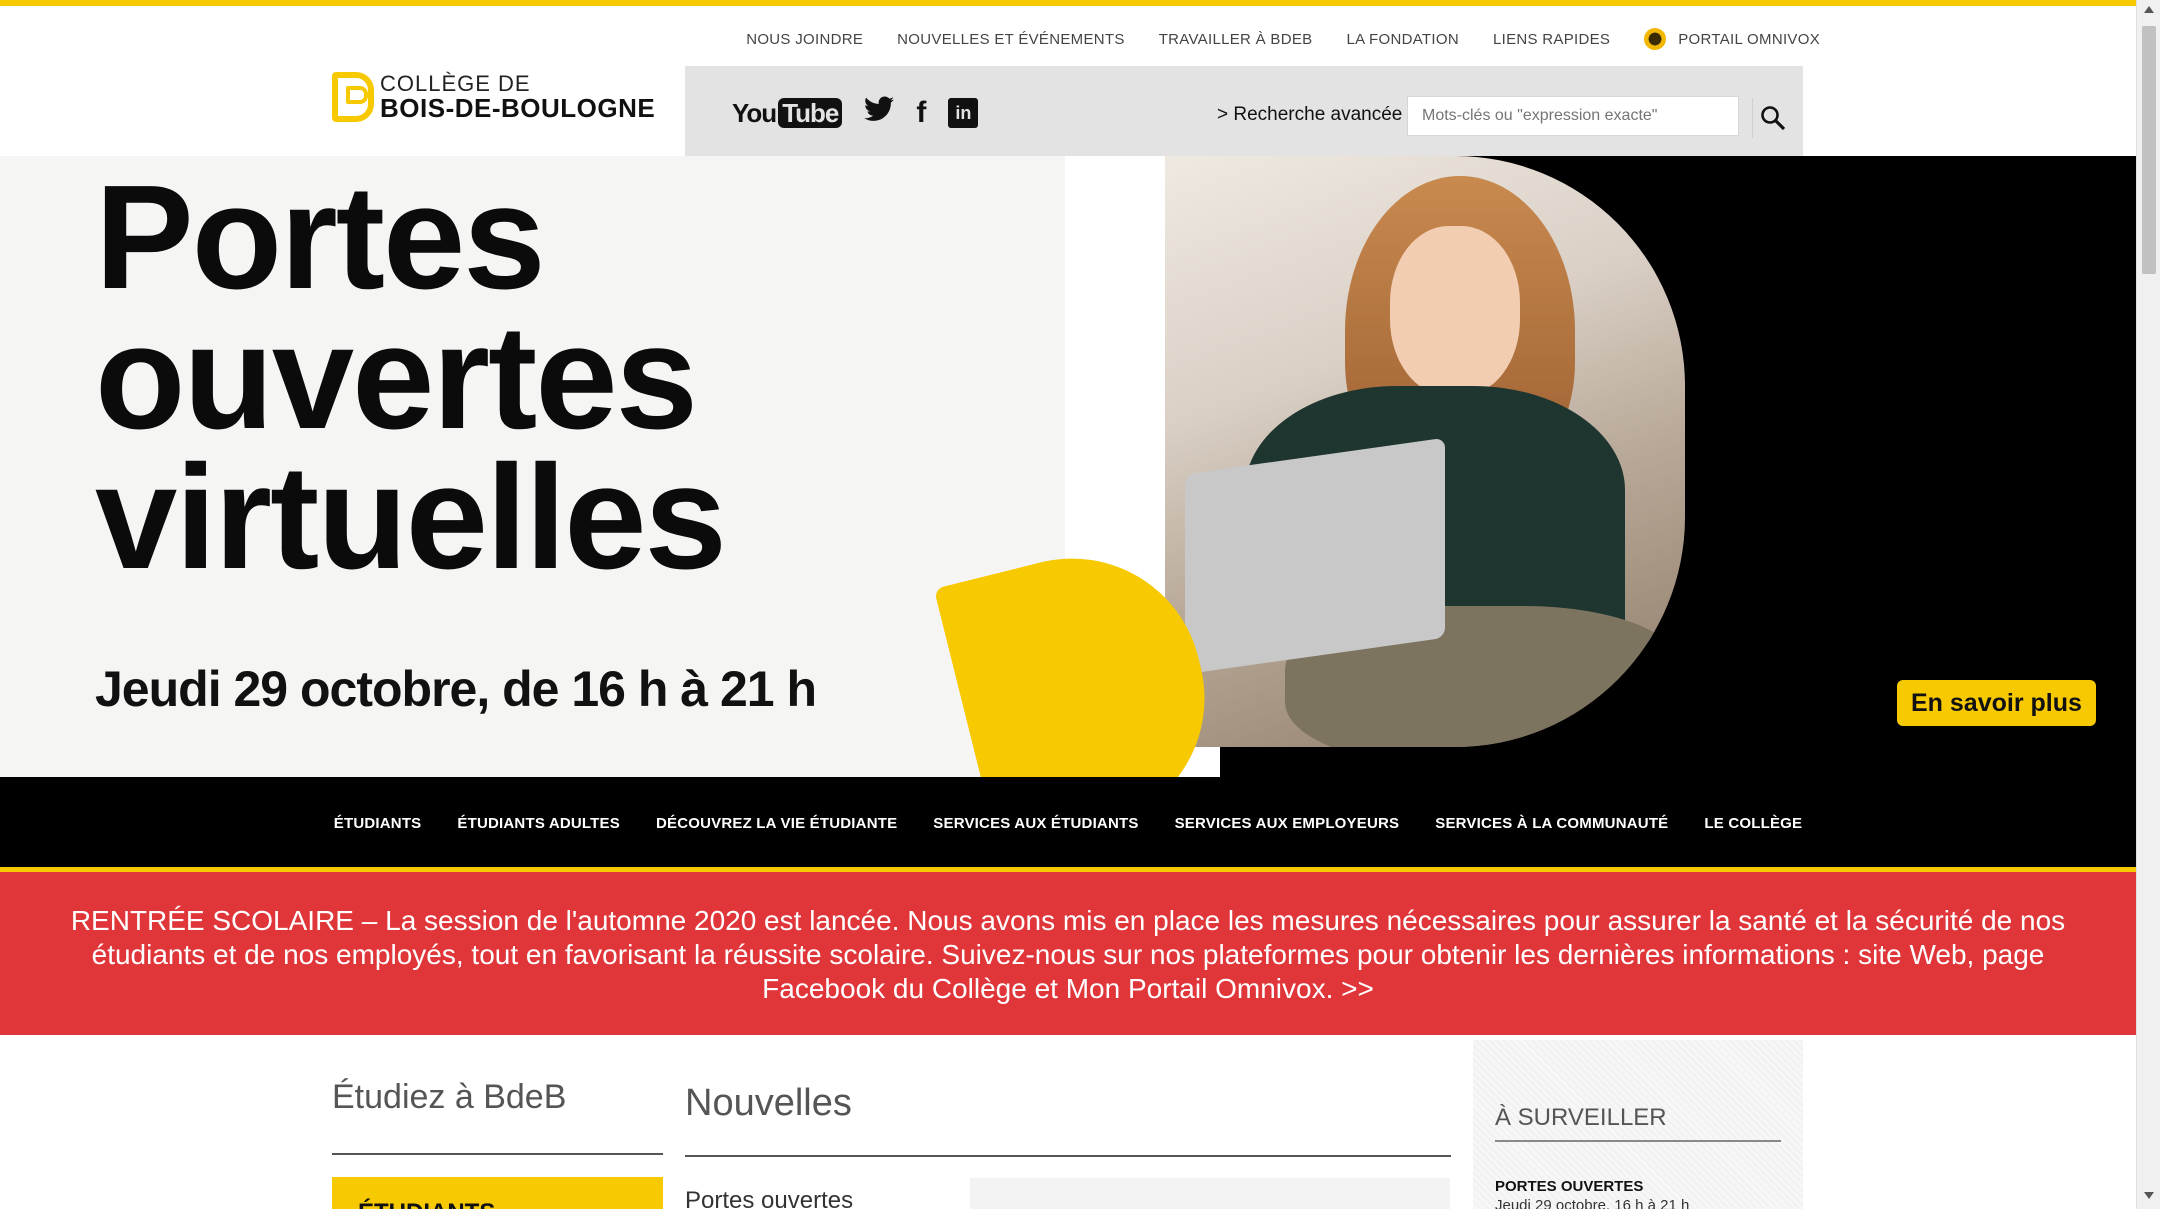  What do you see at coordinates (804, 39) in the screenshot?
I see `util-link-contact: NOUS JOINDRE` at bounding box center [804, 39].